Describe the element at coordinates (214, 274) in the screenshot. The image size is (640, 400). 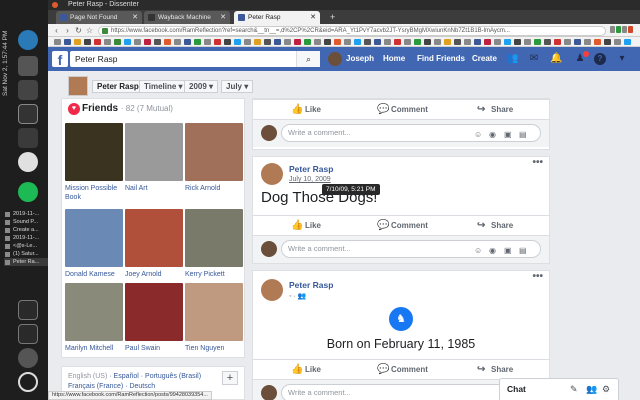
I see `friend-name: Kerry Pickett` at that location.